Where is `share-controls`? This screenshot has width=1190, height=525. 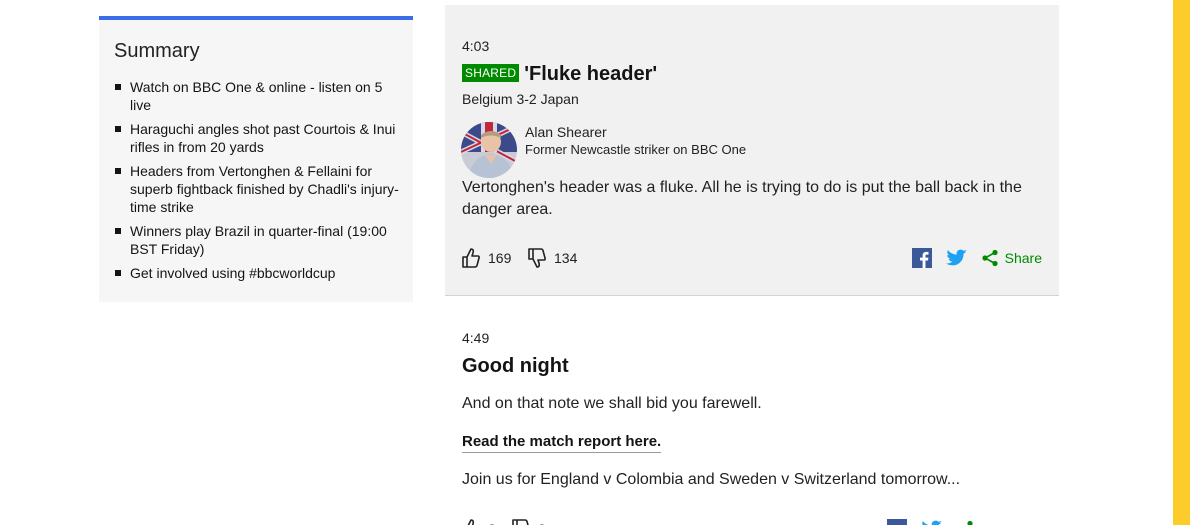 share-controls is located at coordinates (923, 521).